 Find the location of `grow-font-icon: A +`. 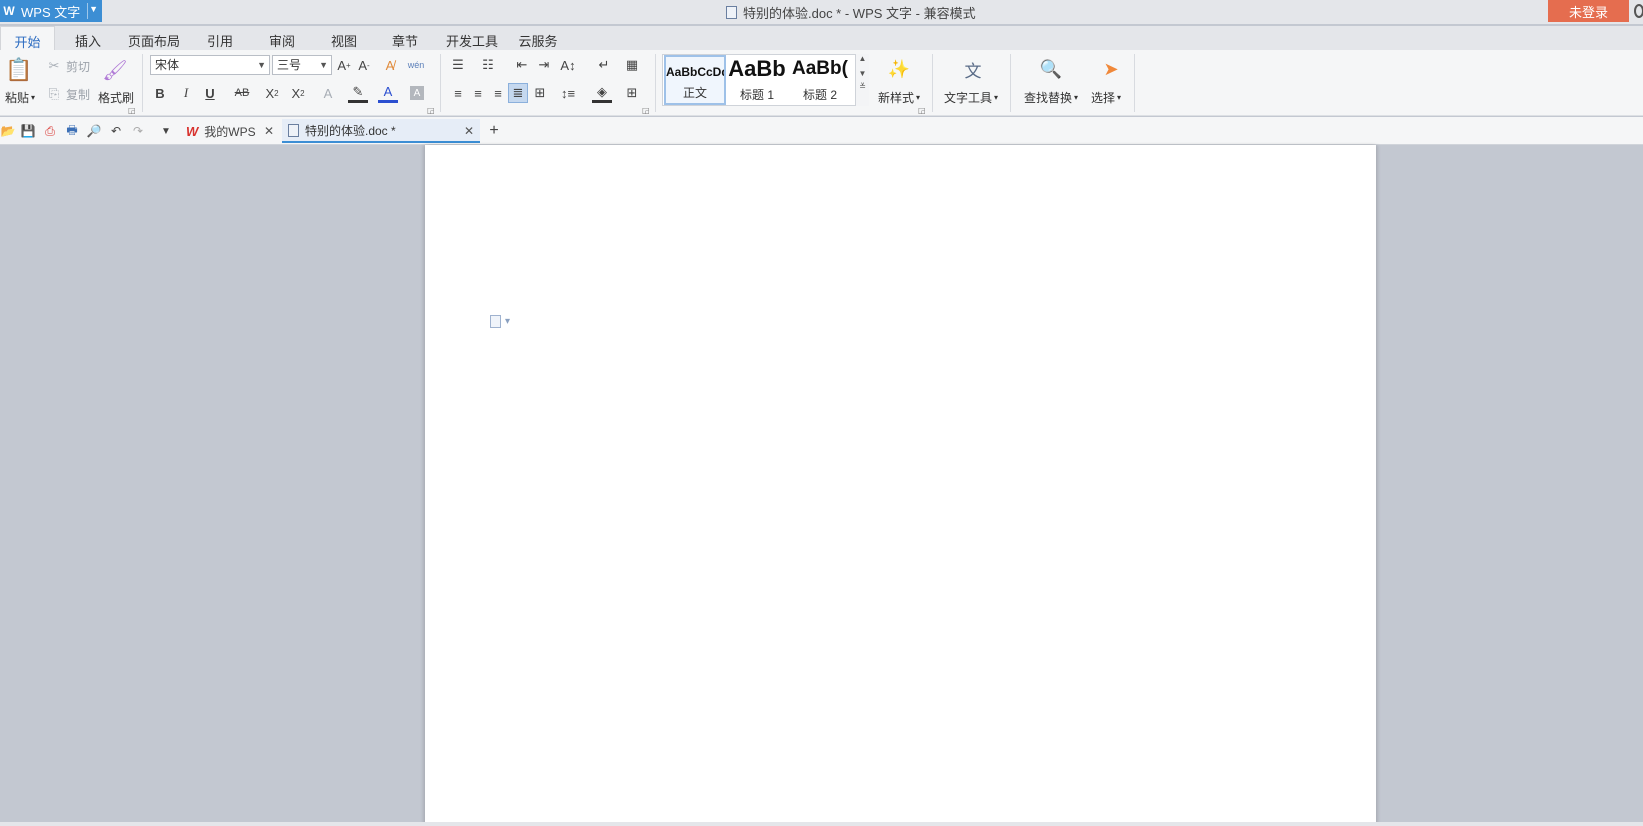

grow-font-icon: A + is located at coordinates (344, 65).